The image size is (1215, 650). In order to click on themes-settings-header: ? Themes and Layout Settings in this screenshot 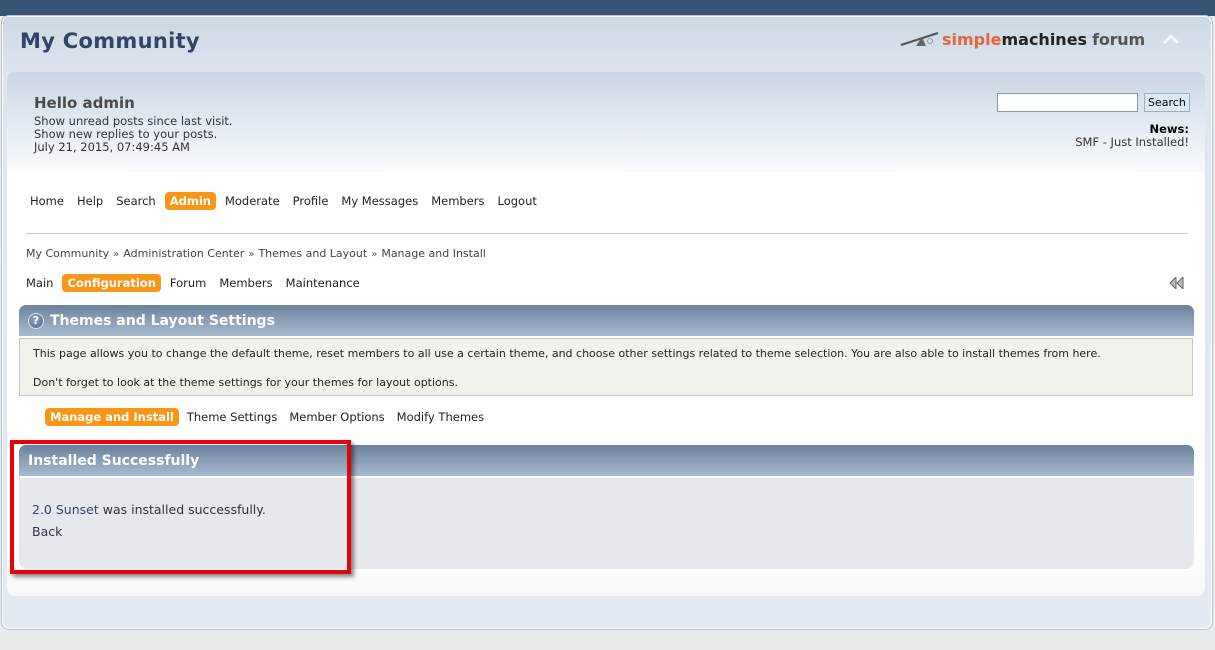, I will do `click(606, 320)`.